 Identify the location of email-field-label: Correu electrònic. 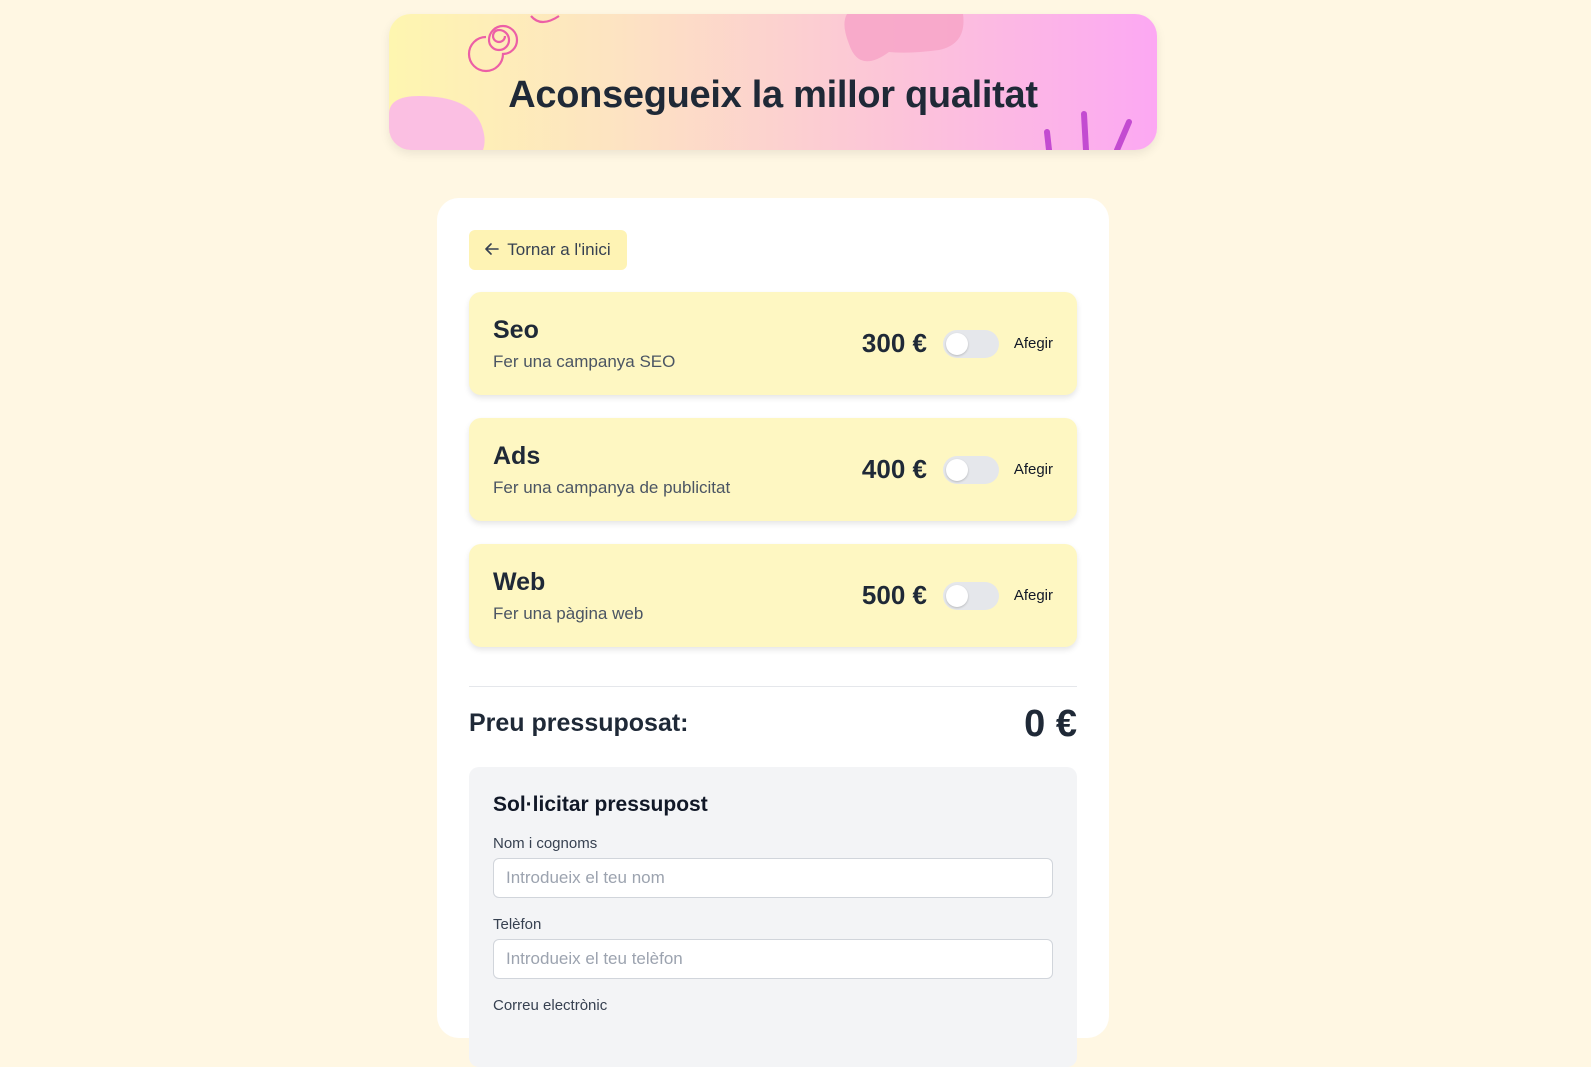
(550, 1005).